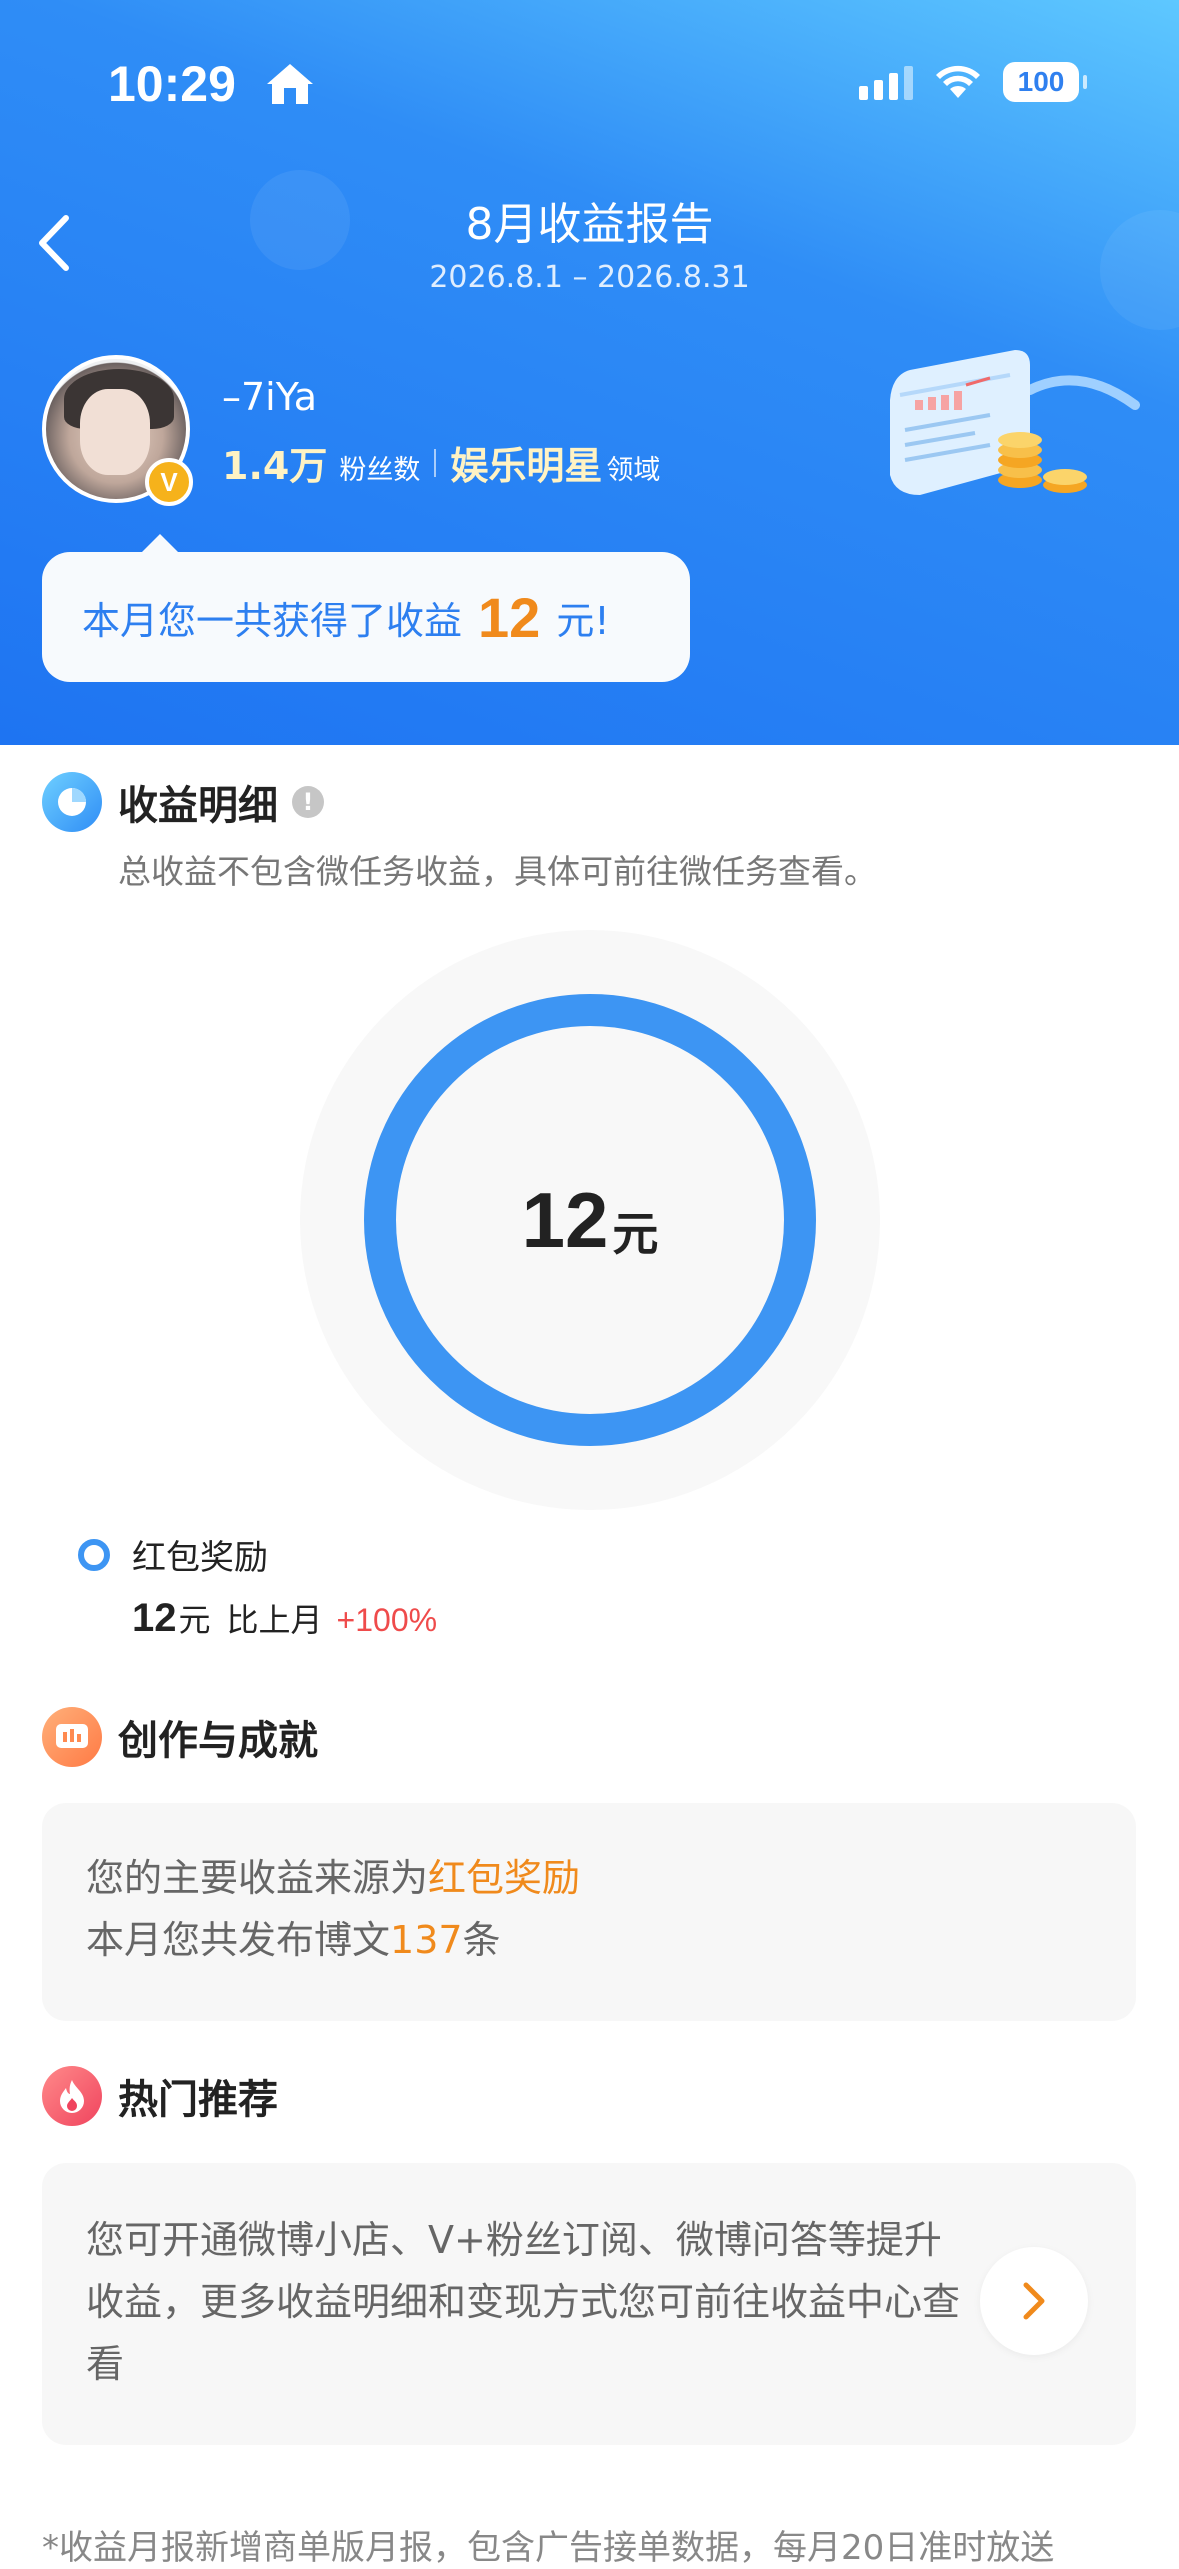 The image size is (1179, 2569). I want to click on post-count-suffix: 条, so click(481, 1940).